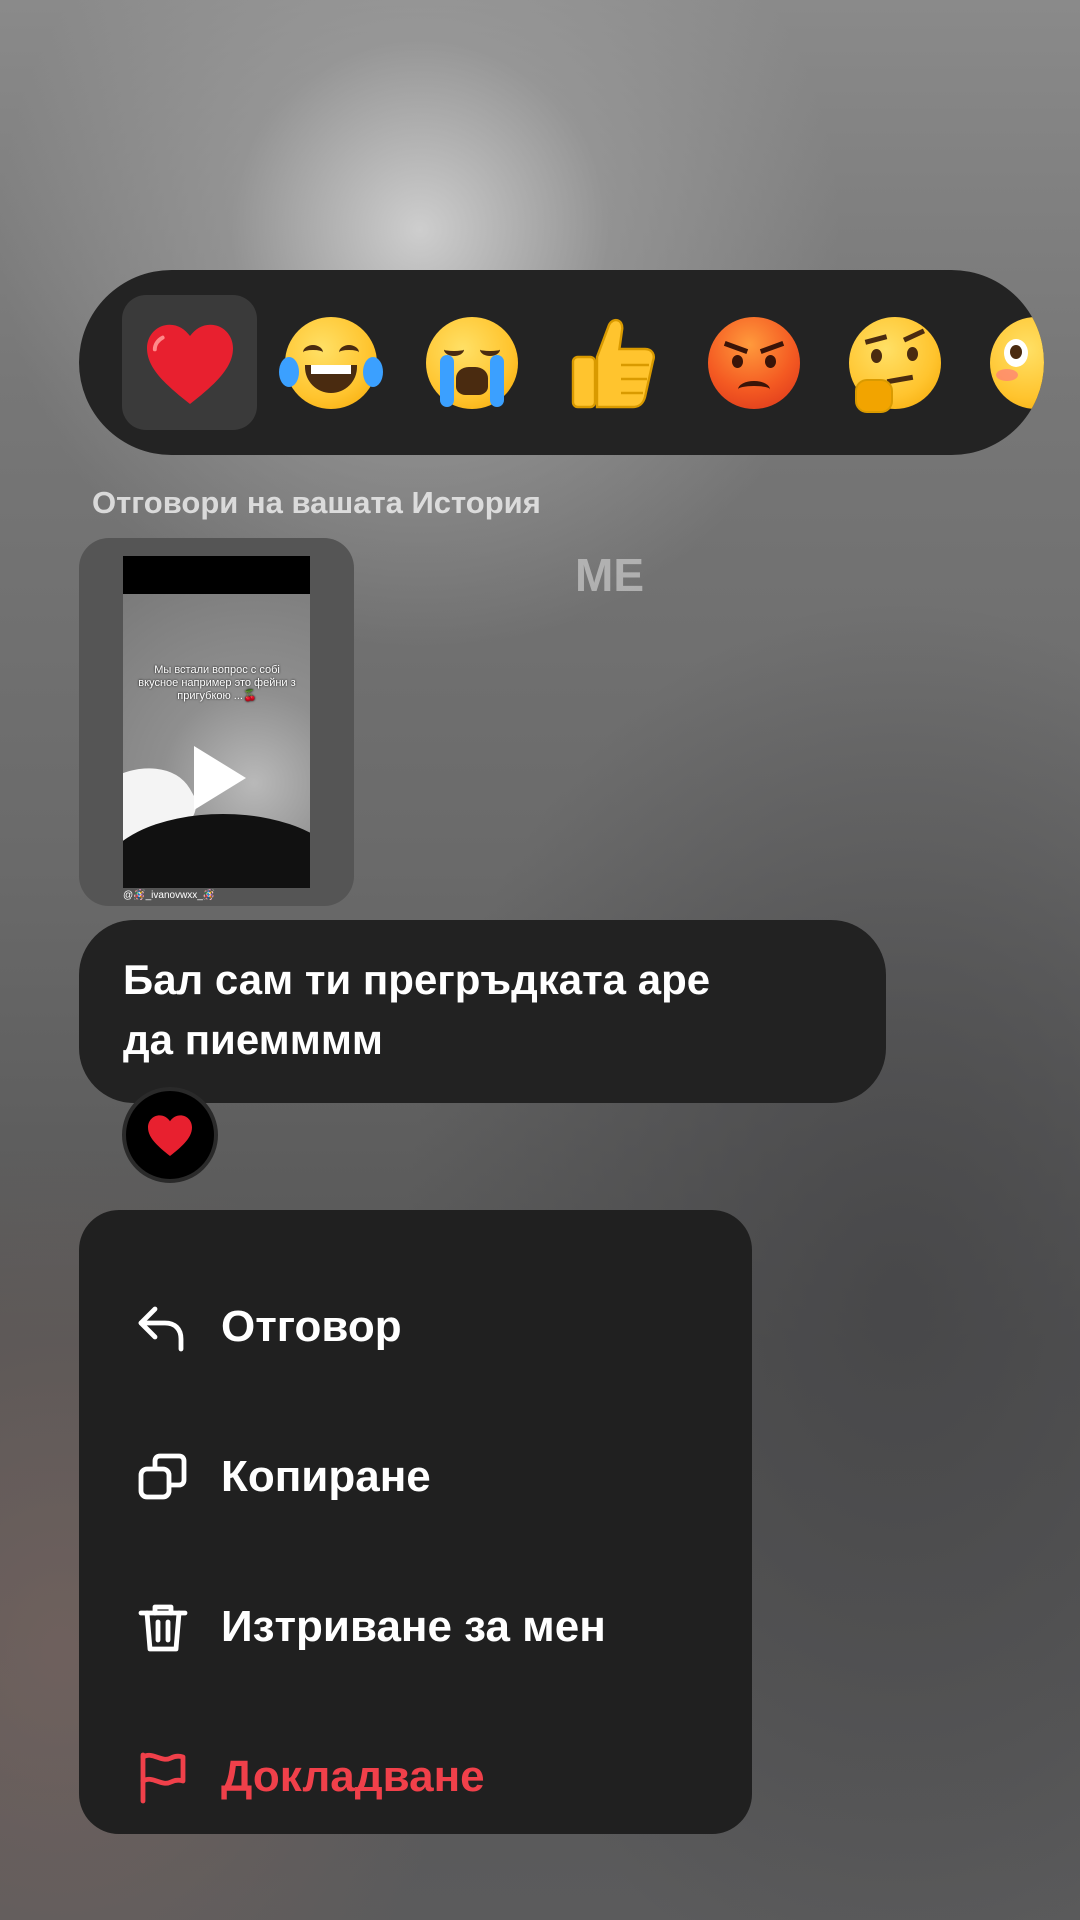 This screenshot has width=1080, height=1920. I want to click on face-with-tears-of-joy-icon, so click(330, 362).